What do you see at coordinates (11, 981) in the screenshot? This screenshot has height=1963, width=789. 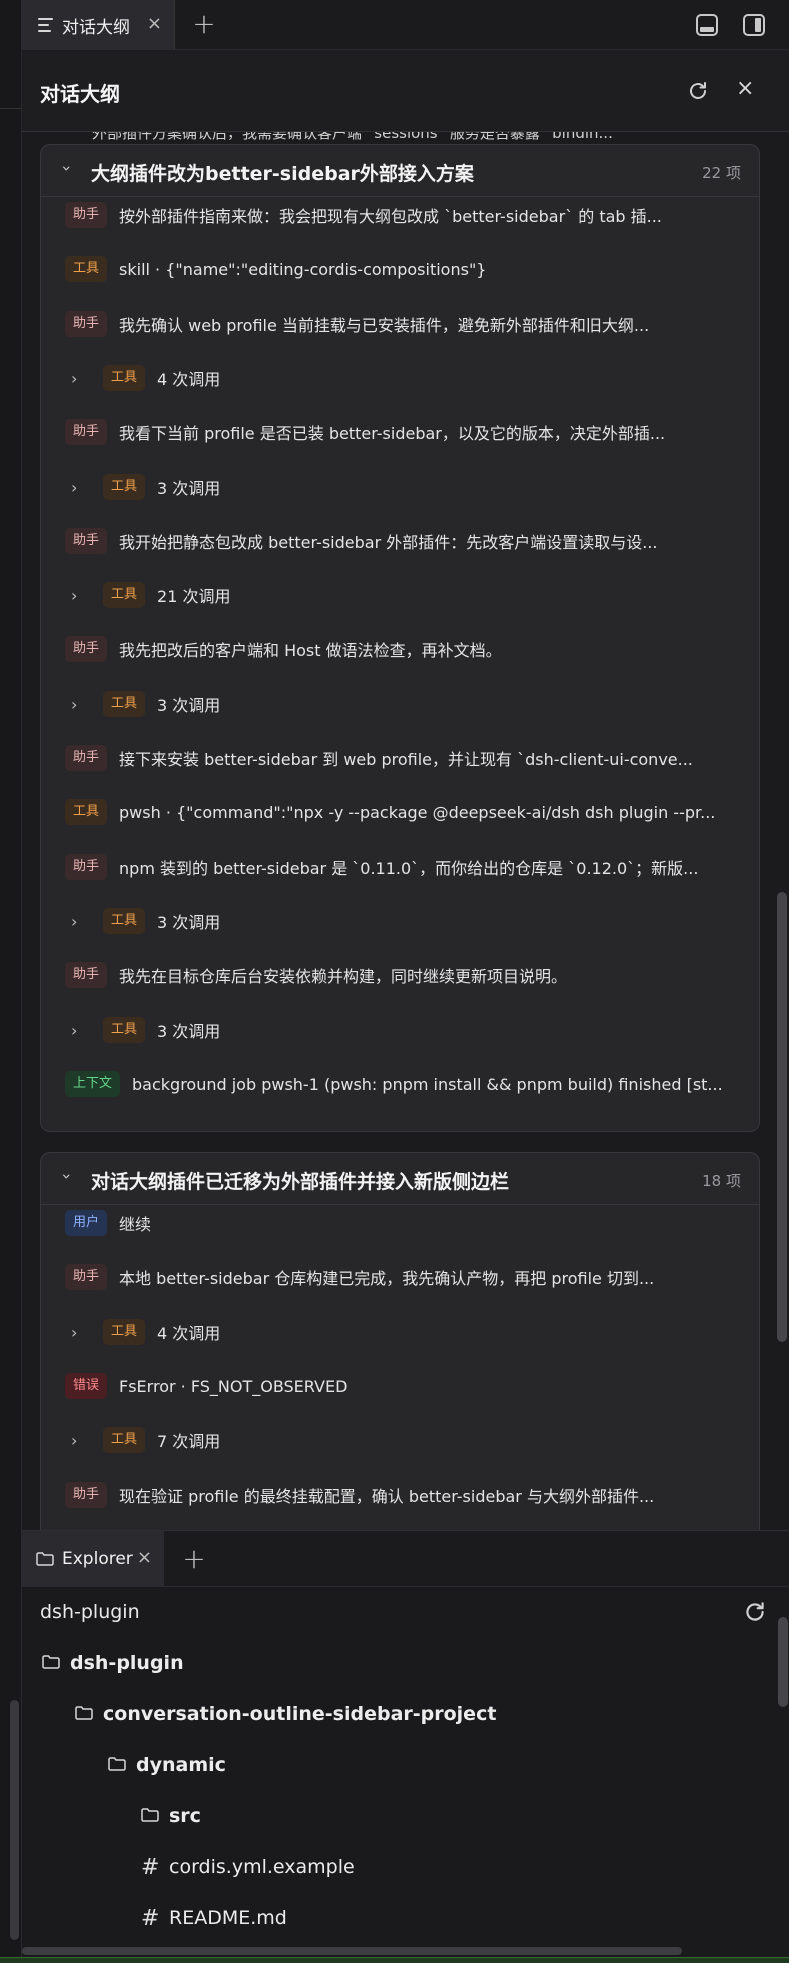 I see `left-sidebar-strip` at bounding box center [11, 981].